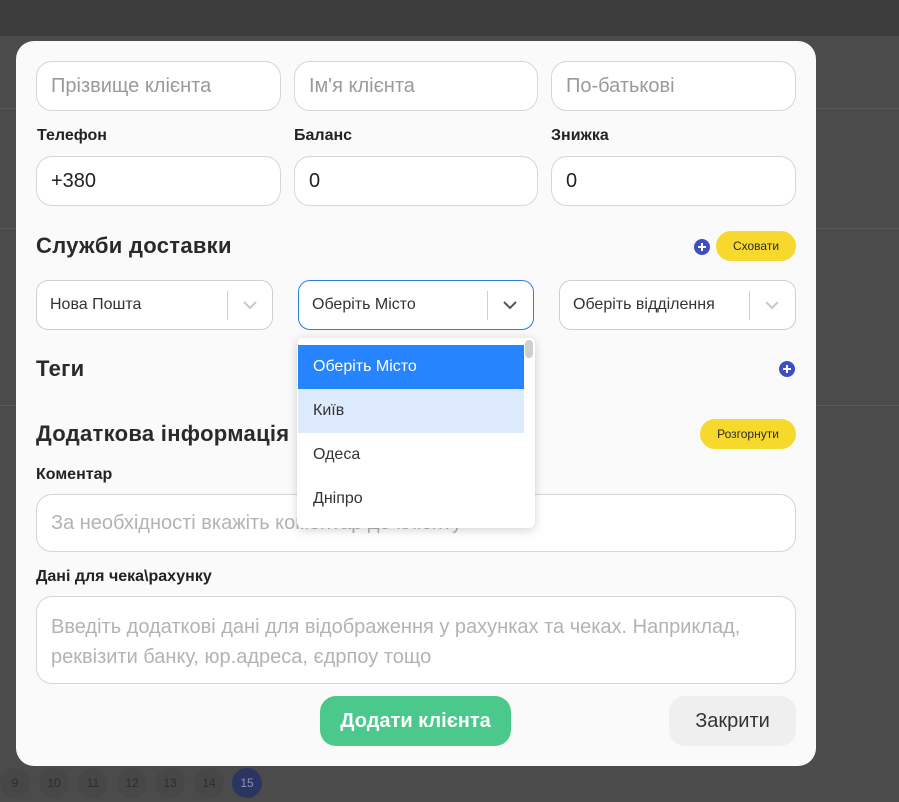  What do you see at coordinates (209, 783) in the screenshot?
I see `page-number: 14` at bounding box center [209, 783].